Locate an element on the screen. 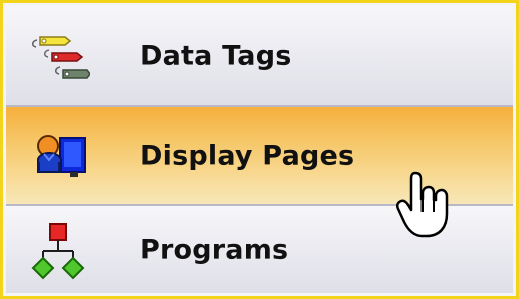  display-pages-icon is located at coordinates (60, 156).